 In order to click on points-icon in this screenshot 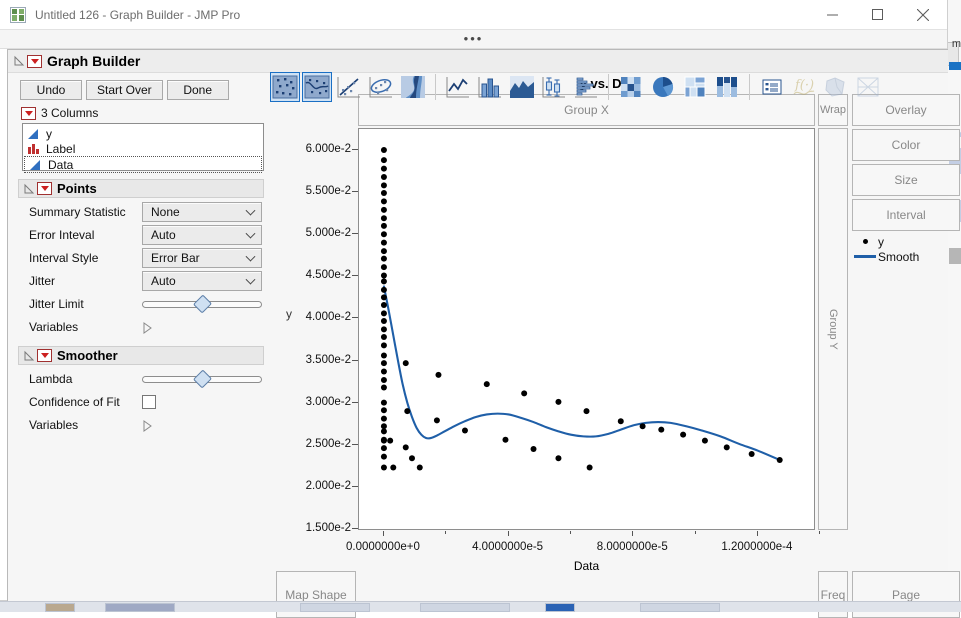, I will do `click(285, 87)`.